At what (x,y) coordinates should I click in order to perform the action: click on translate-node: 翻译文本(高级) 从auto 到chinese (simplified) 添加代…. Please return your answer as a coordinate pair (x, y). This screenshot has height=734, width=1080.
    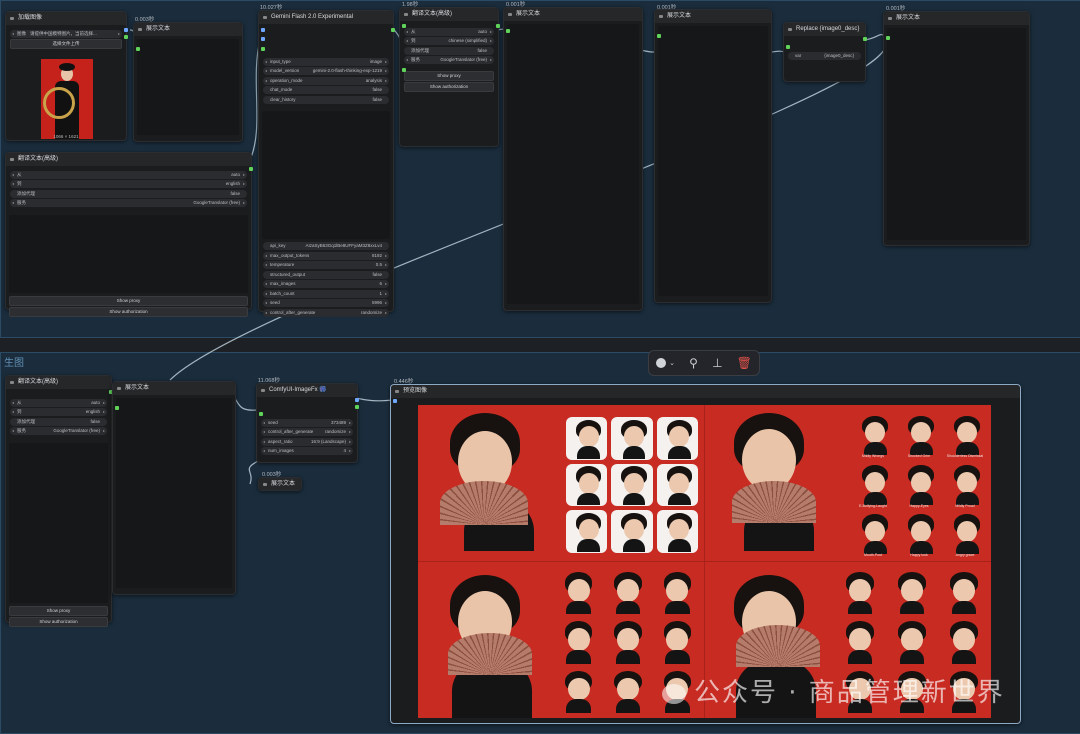
    Looking at the image, I should click on (449, 77).